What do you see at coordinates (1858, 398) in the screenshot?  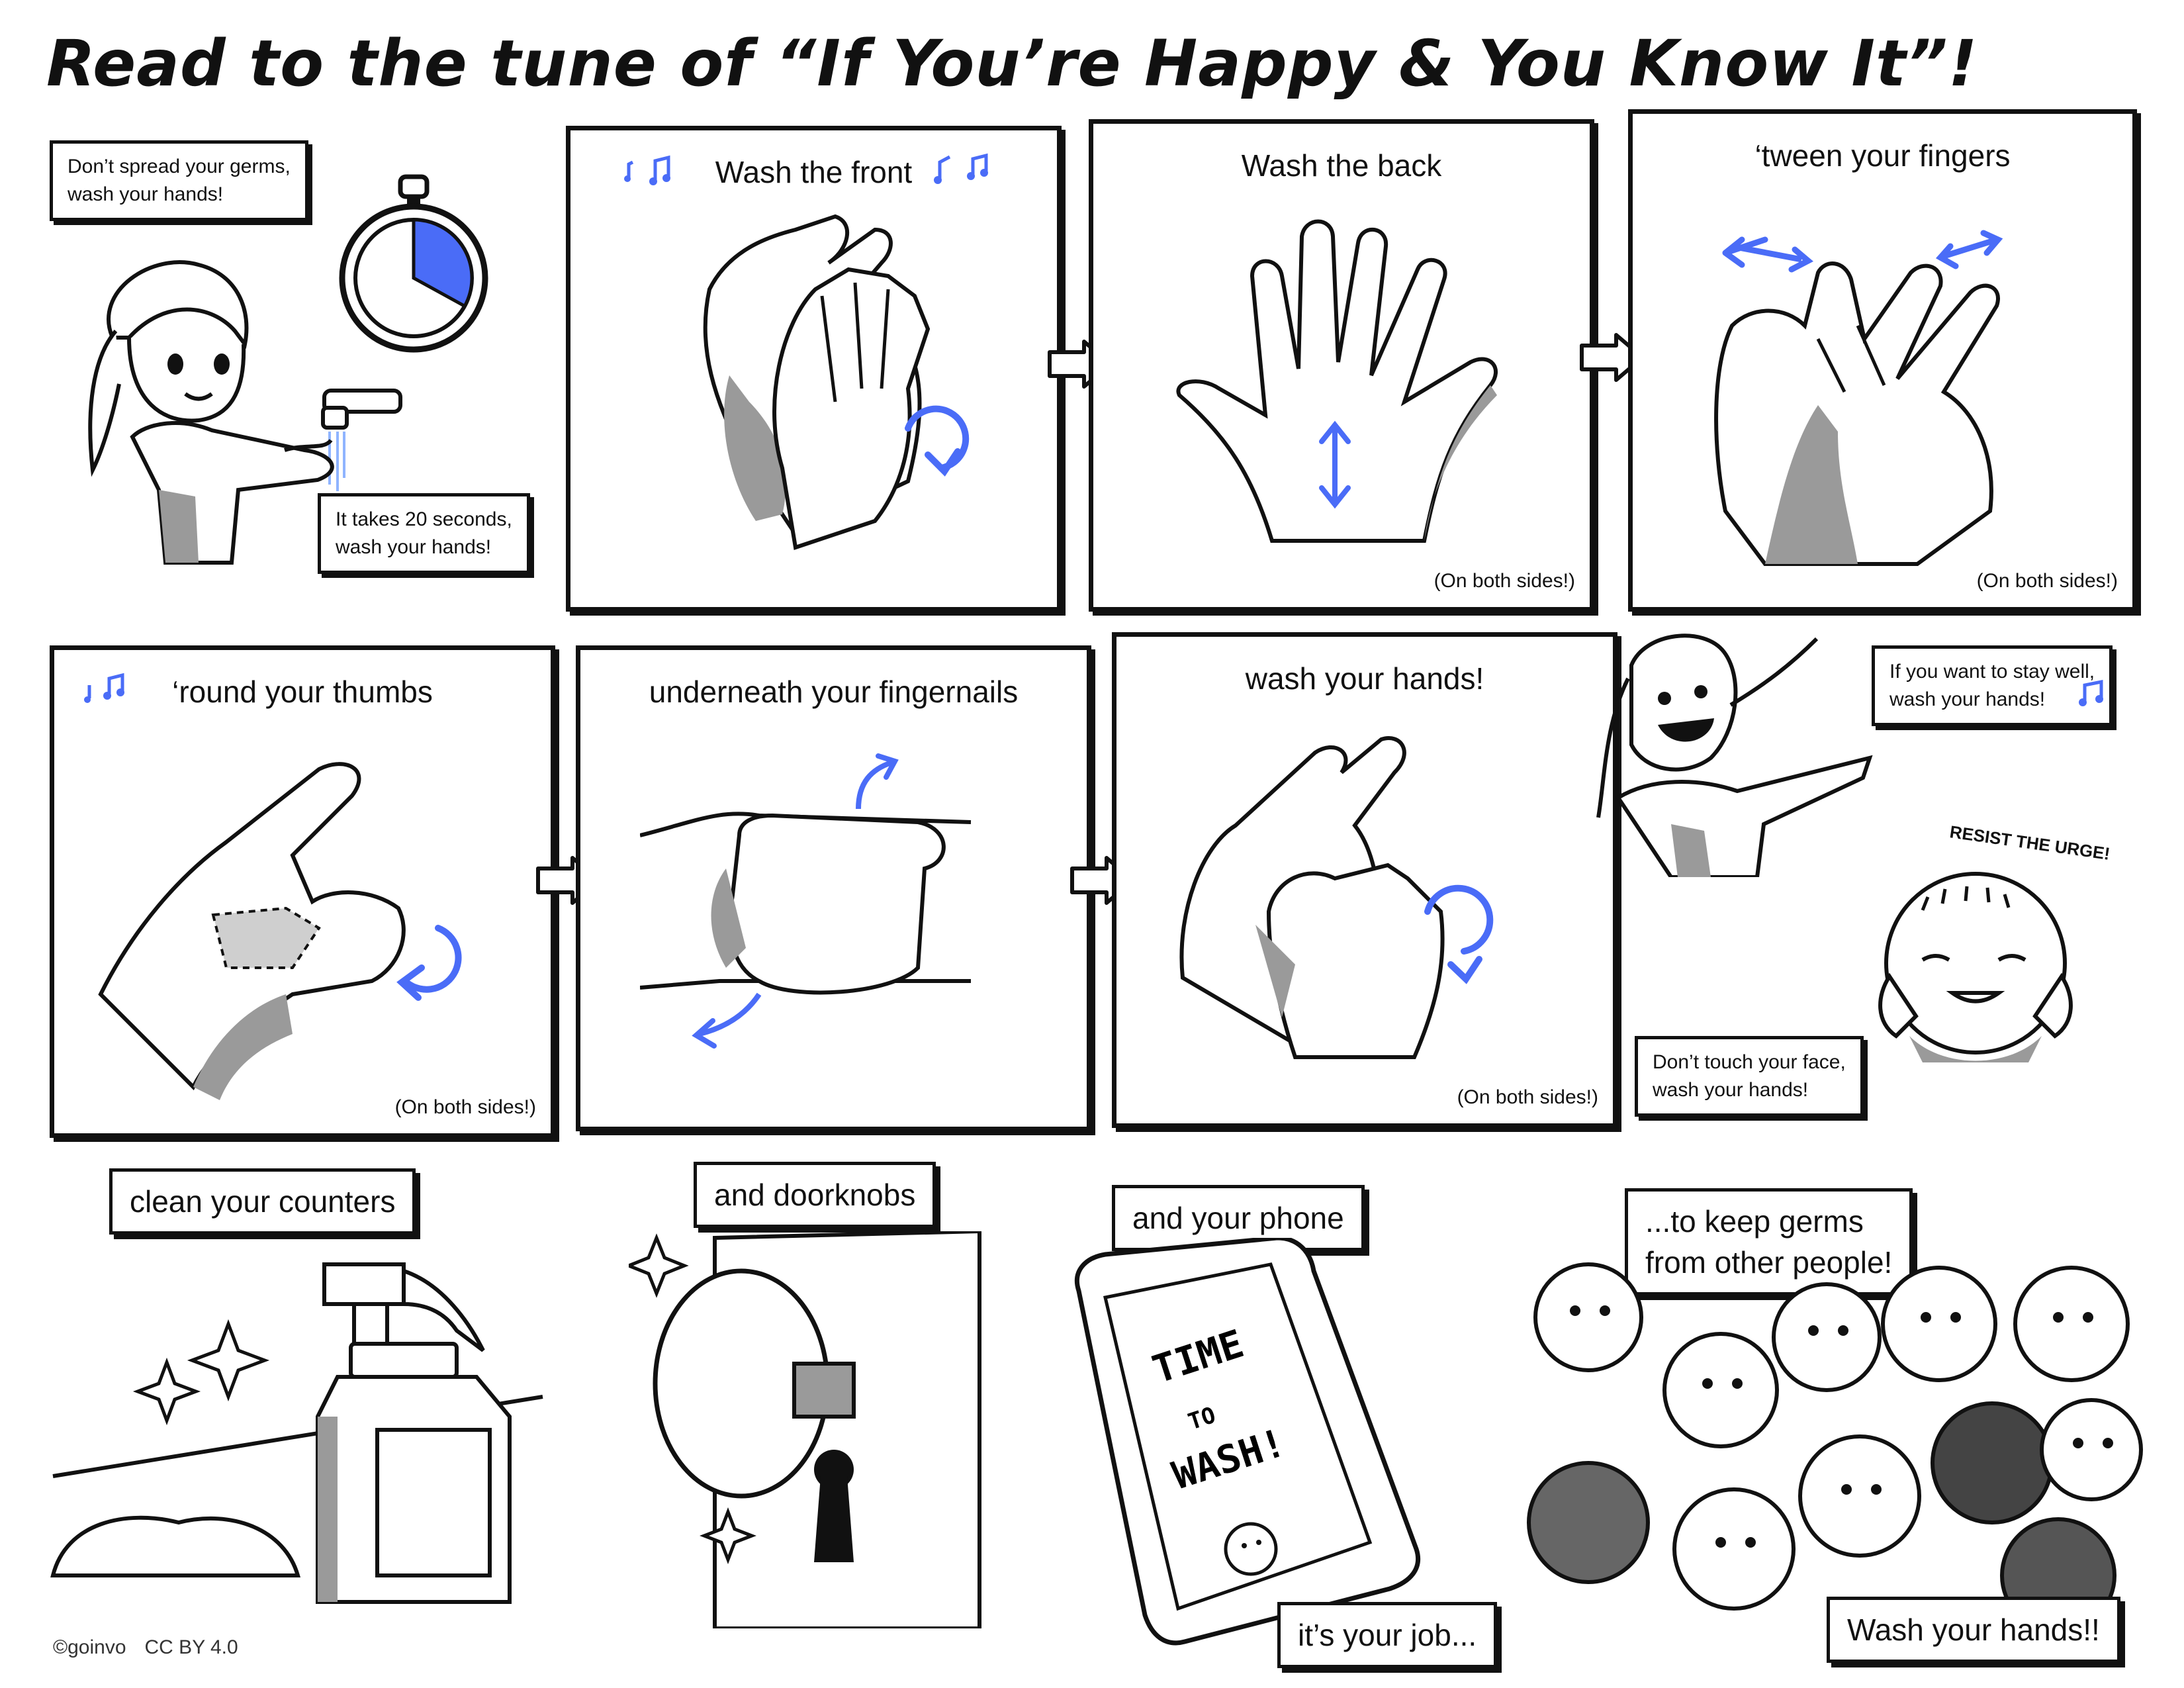 I see `hands-fingers-illustration` at bounding box center [1858, 398].